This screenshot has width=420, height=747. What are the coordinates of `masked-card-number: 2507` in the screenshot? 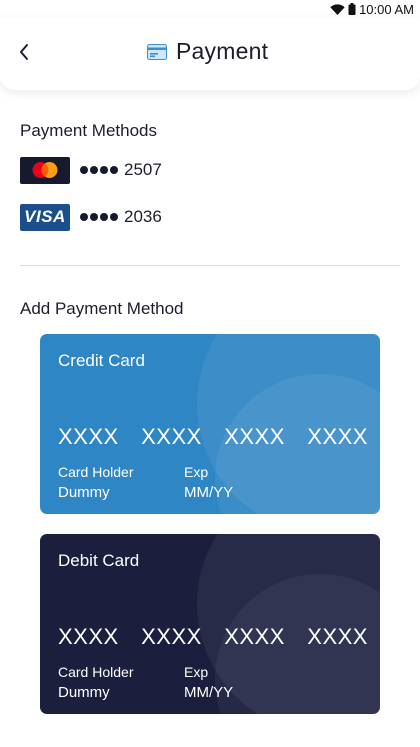 It's located at (121, 170).